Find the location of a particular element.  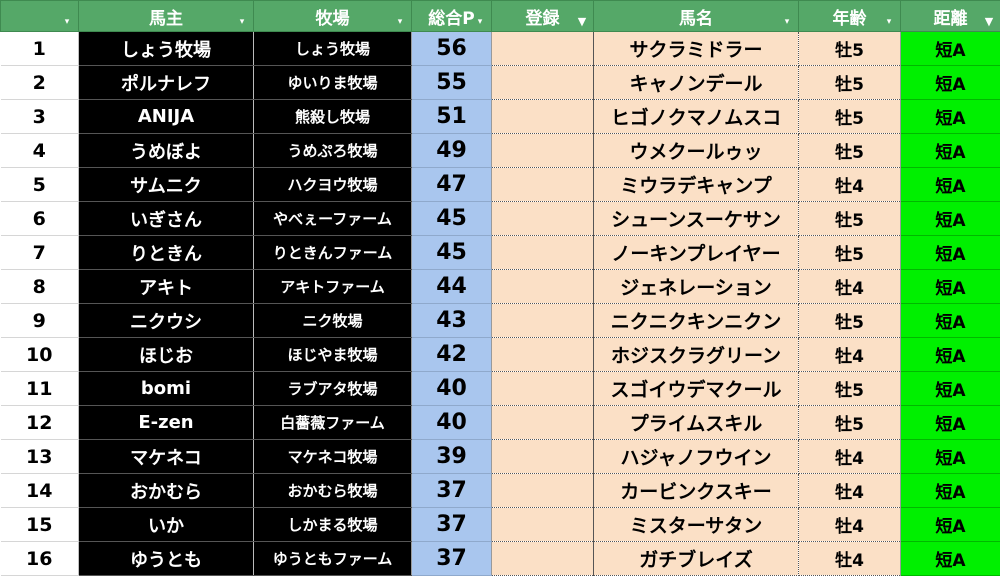

owner-cell: ポルナレフ is located at coordinates (166, 83).